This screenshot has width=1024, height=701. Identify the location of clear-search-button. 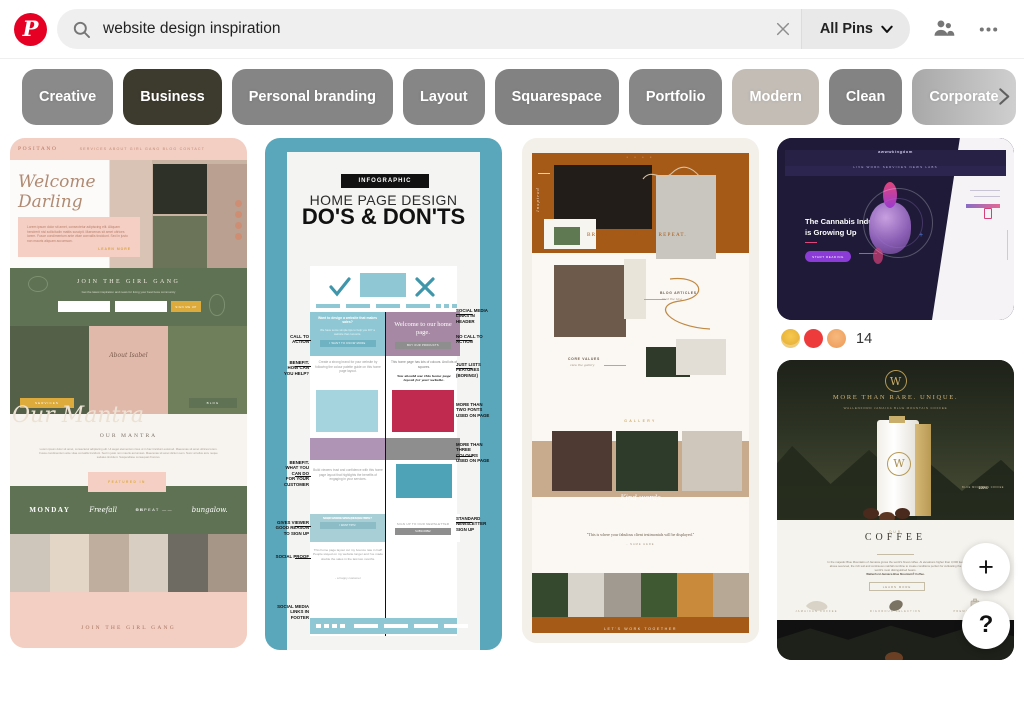
(783, 29).